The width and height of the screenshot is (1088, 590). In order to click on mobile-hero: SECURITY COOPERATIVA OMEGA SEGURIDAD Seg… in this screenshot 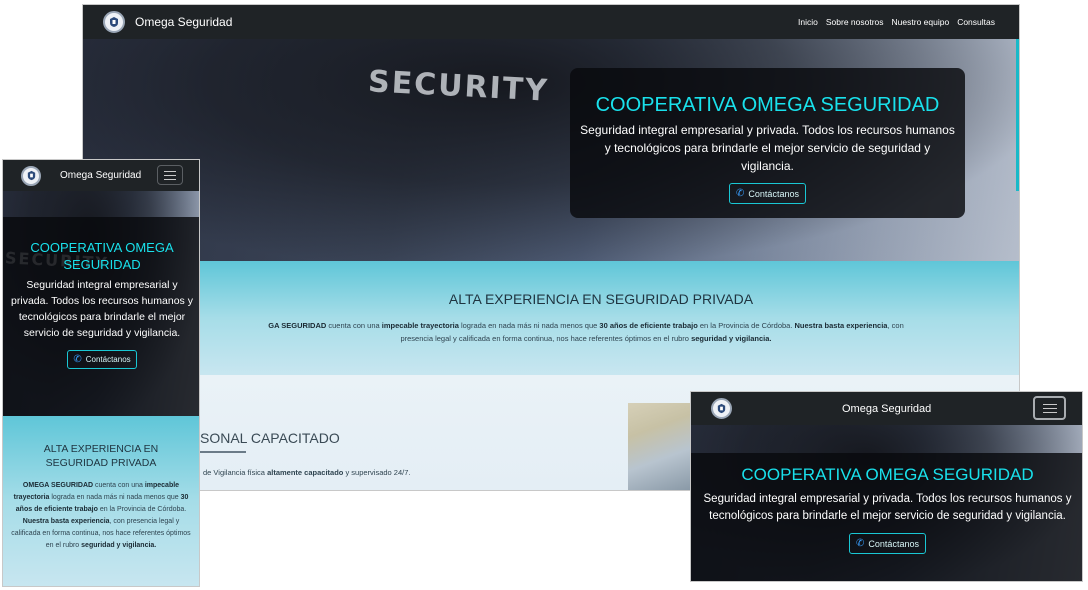, I will do `click(101, 303)`.